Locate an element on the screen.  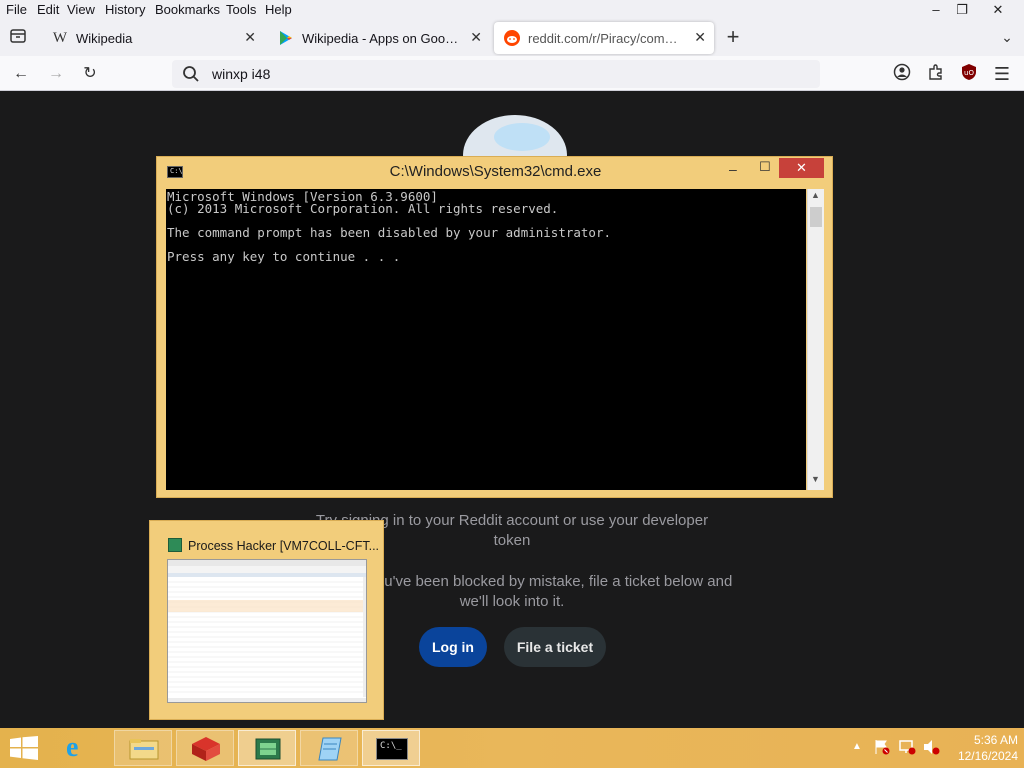
restore-button: ❐ is located at coordinates (962, 10).